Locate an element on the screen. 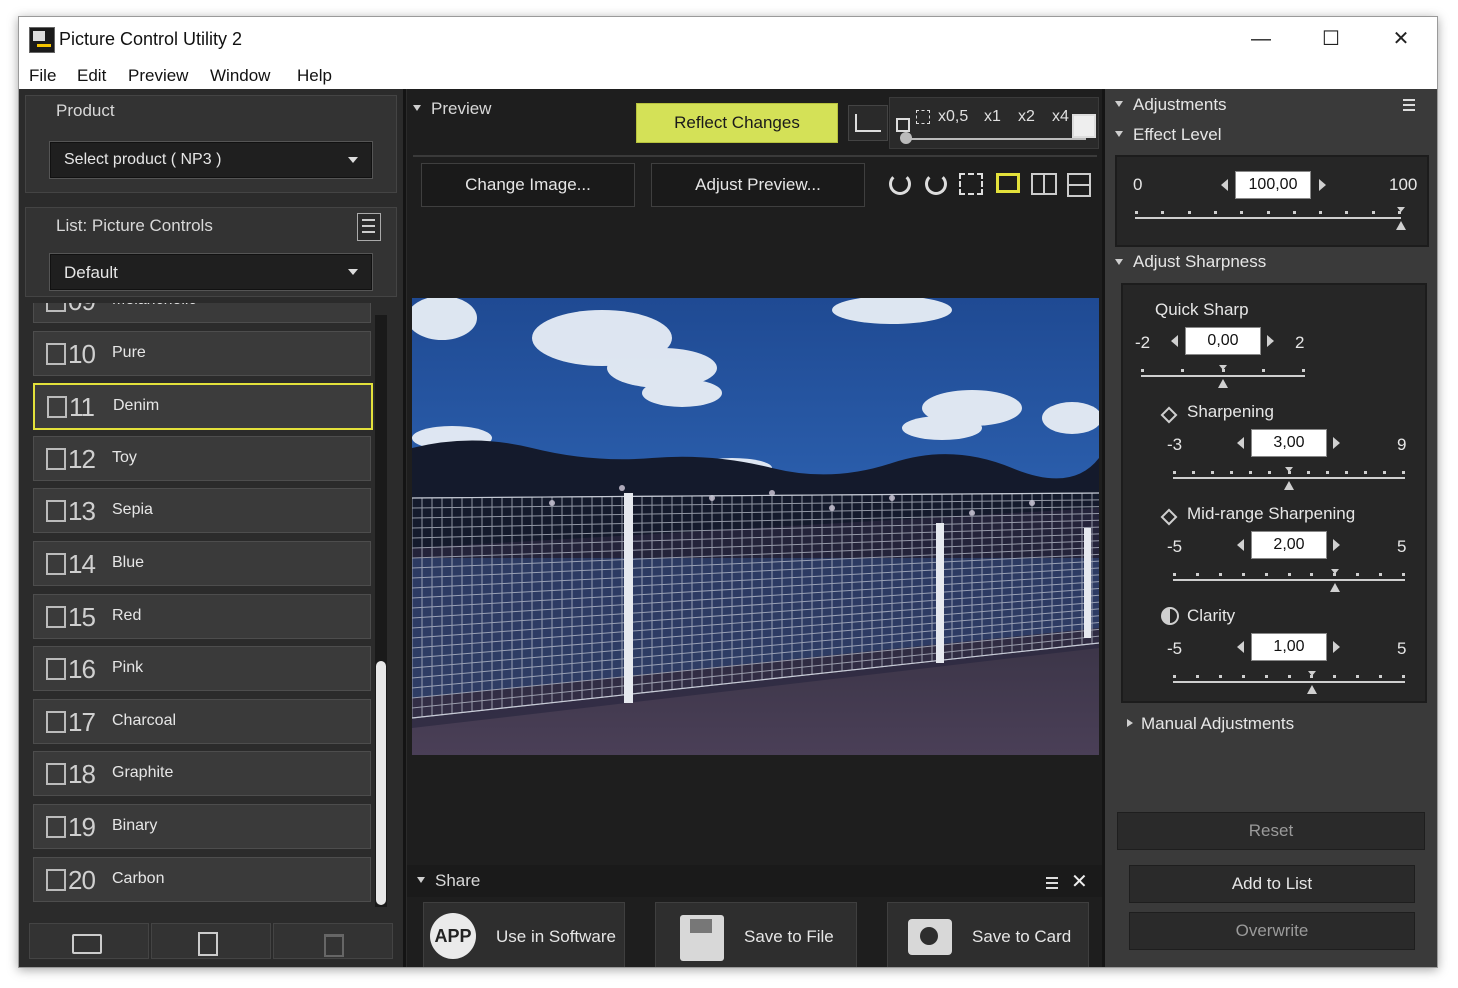 The width and height of the screenshot is (1458, 988). picture-control-item: 10 Pure is located at coordinates (202, 353).